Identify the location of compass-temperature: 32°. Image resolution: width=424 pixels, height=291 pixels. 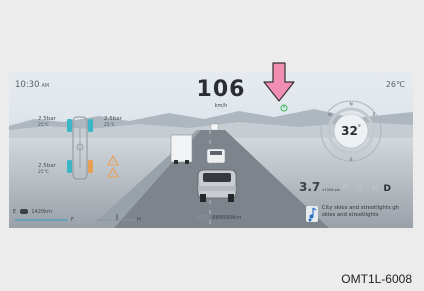
(351, 131).